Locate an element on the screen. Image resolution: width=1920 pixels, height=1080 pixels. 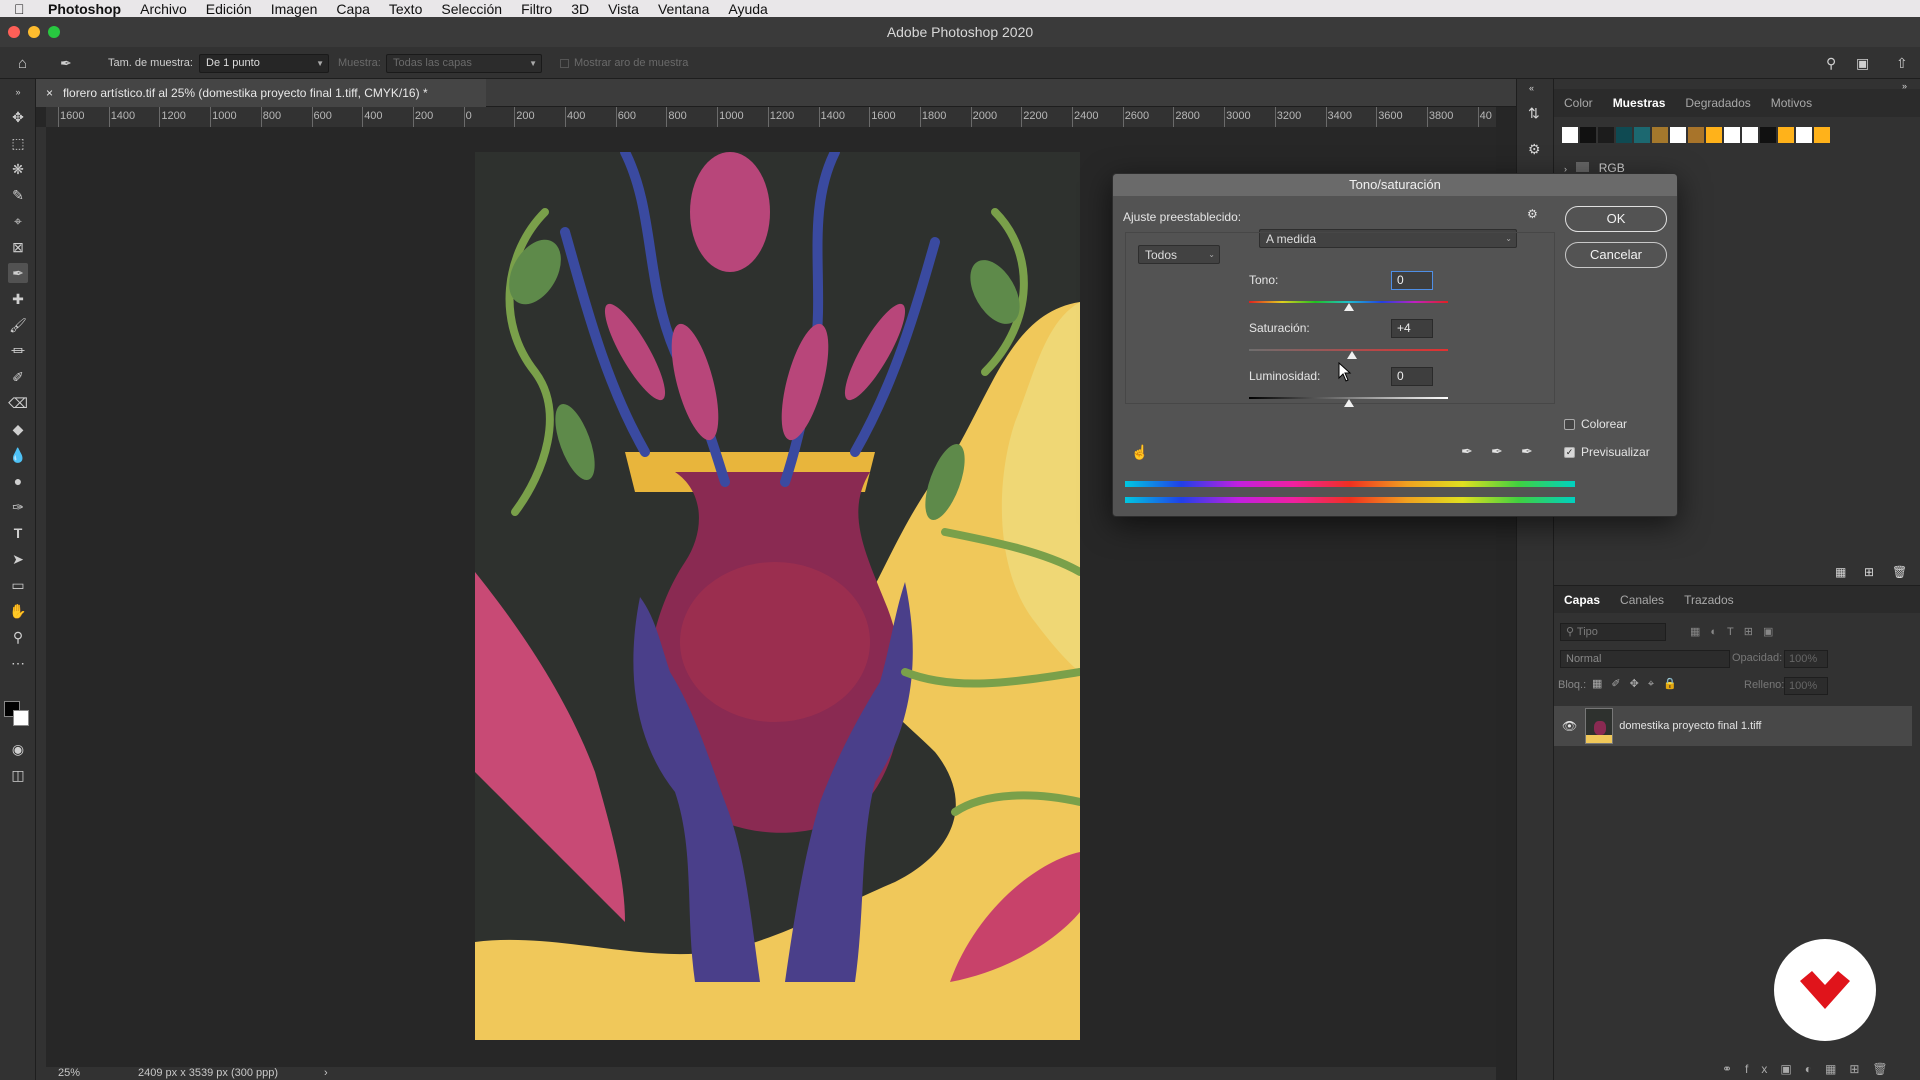
close-tab-icon: × is located at coordinates (49, 93).